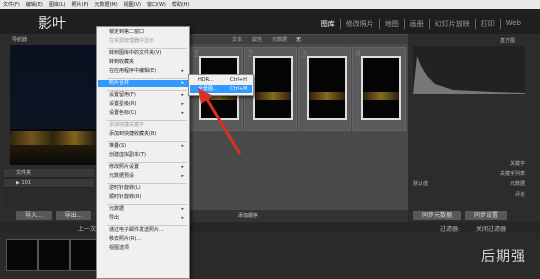 This screenshot has width=540, height=279. I want to click on menu-item: 窗口(W), so click(156, 4).